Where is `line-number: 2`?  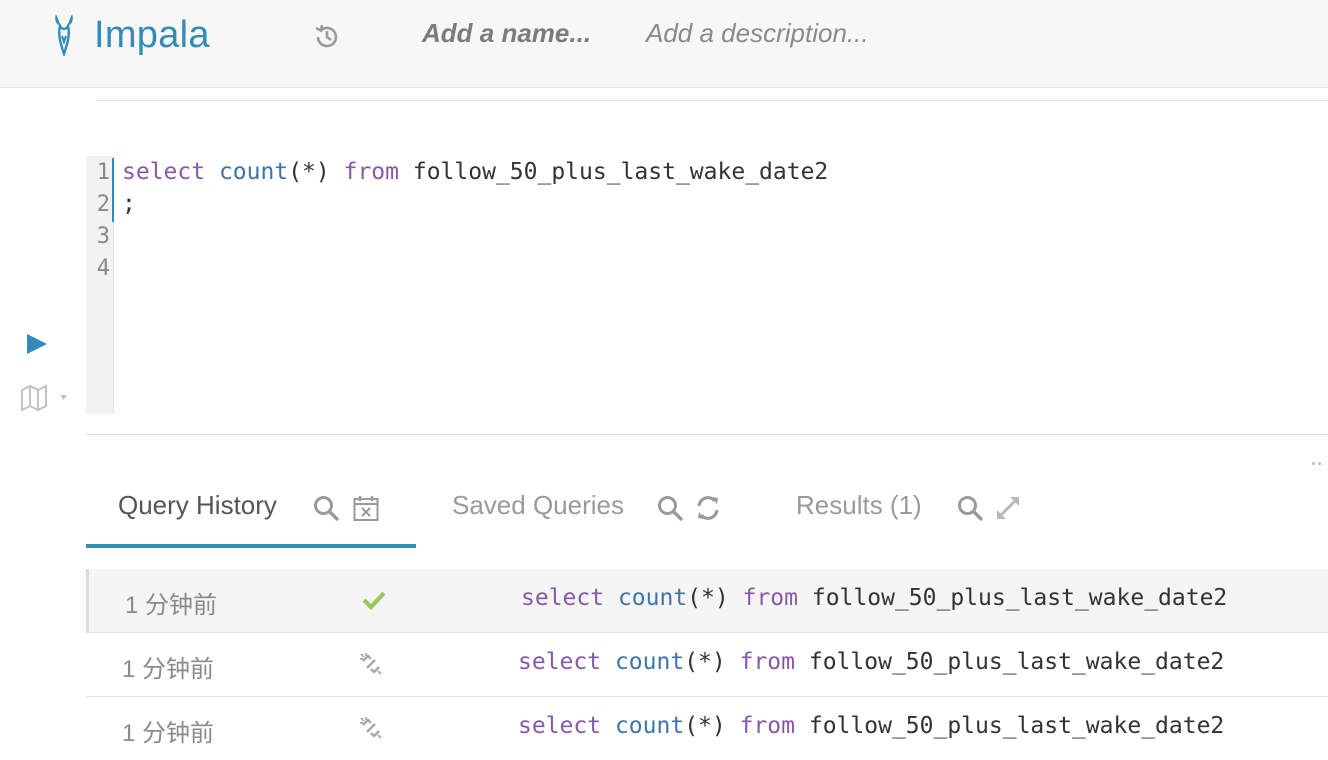 line-number: 2 is located at coordinates (103, 204).